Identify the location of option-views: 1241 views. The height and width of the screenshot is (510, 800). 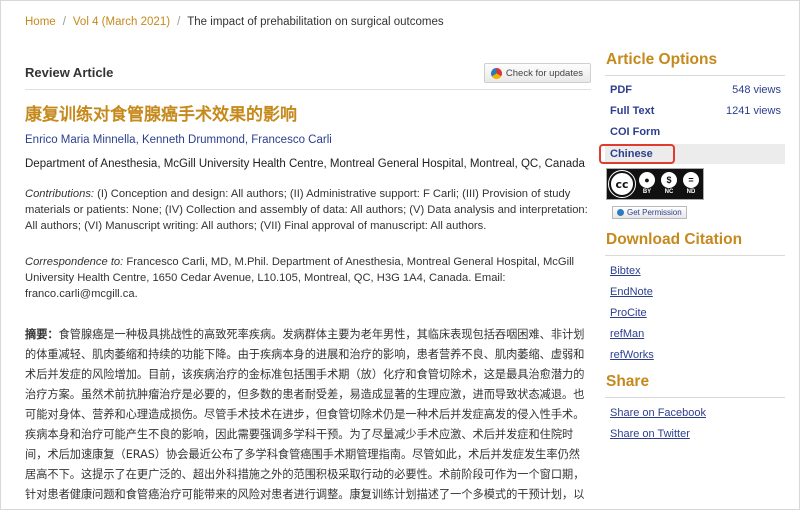
(753, 111).